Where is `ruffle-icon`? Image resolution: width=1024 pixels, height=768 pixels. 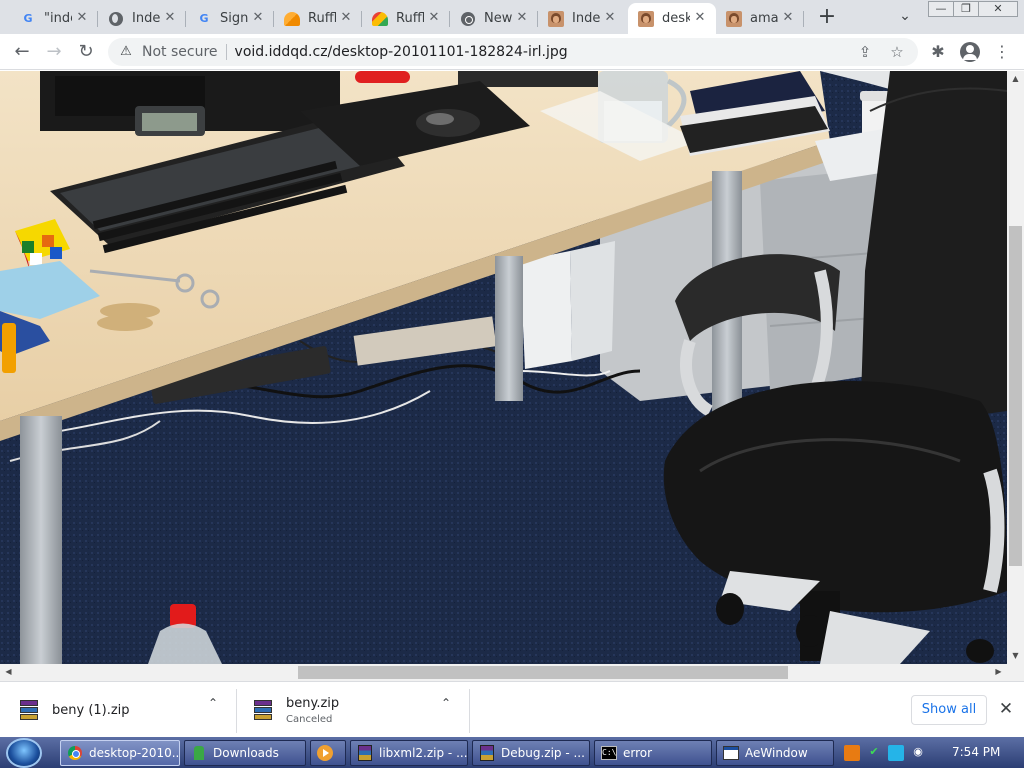
ruffle-icon is located at coordinates (292, 19).